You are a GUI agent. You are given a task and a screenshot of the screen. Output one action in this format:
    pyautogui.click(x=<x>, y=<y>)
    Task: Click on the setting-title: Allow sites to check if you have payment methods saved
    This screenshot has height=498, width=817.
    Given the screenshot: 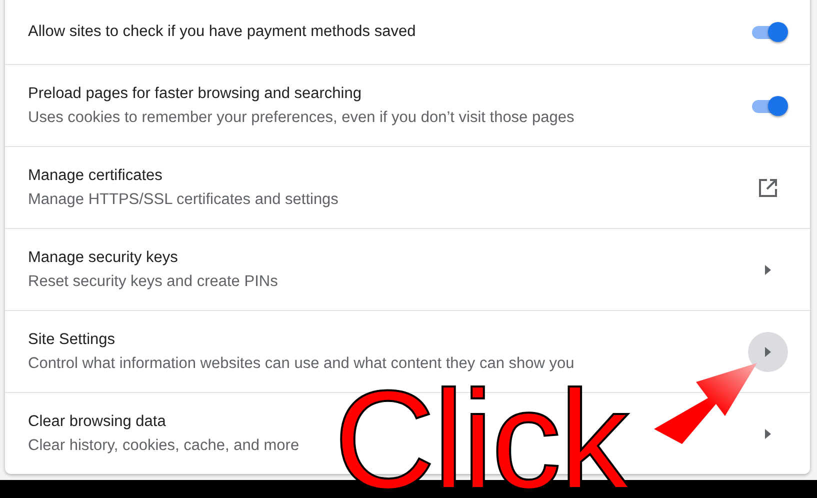 What is the action you would take?
    pyautogui.click(x=222, y=32)
    